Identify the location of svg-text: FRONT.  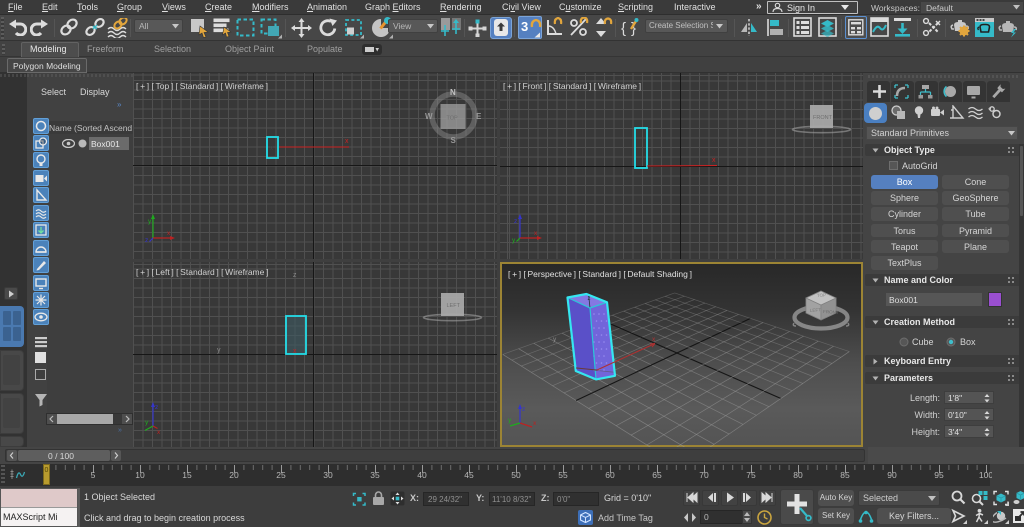
(823, 118).